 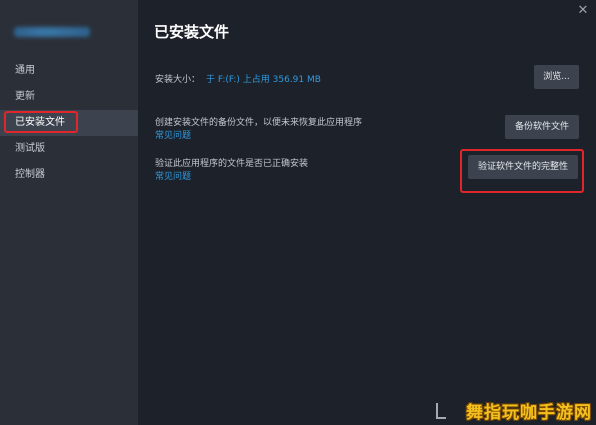 I want to click on watermark-logo: 舞指玩咖手游网, so click(x=529, y=413).